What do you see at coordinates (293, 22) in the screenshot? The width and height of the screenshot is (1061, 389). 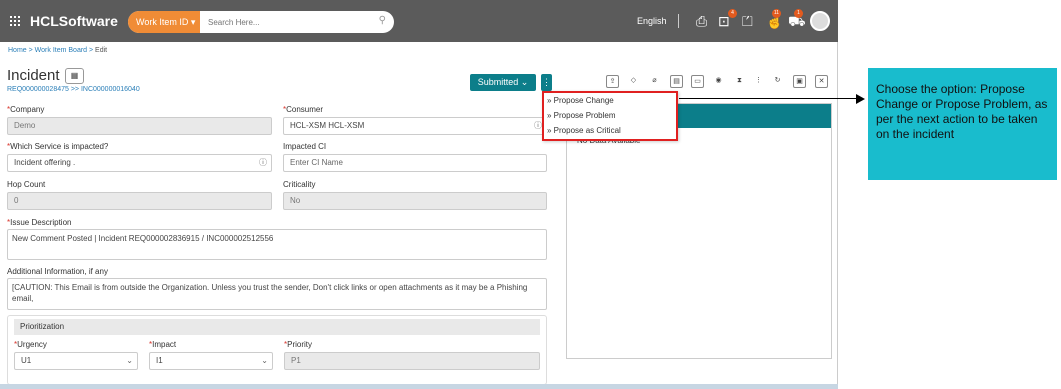 I see `search-input` at bounding box center [293, 22].